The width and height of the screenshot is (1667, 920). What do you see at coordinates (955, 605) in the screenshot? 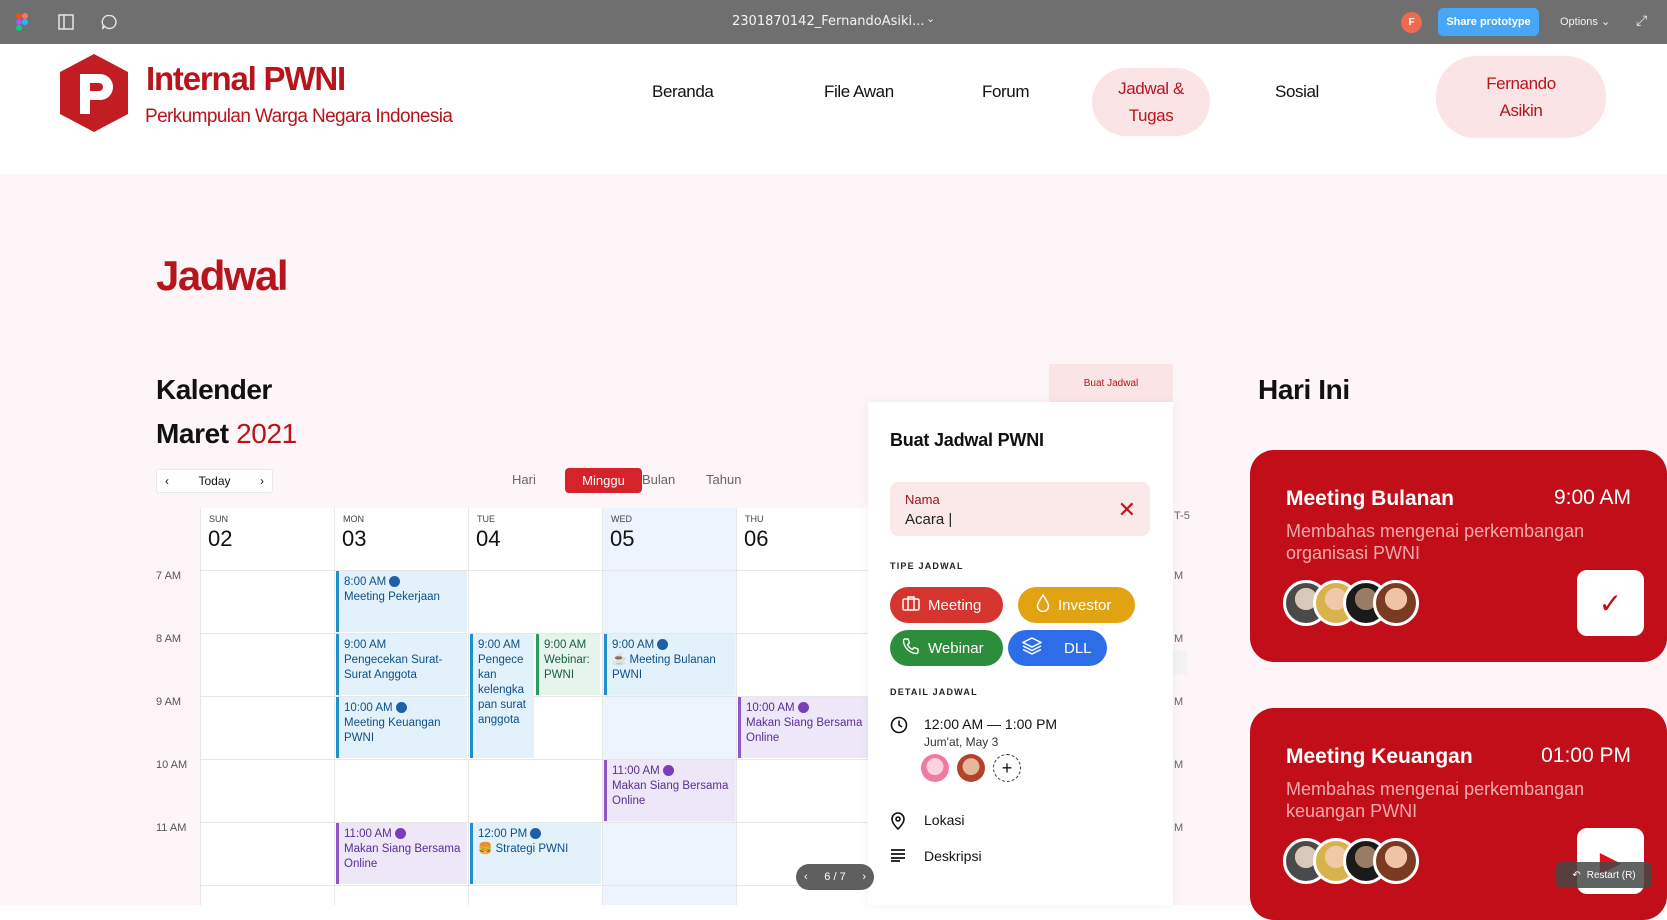
I see `chip-label: Meeting` at bounding box center [955, 605].